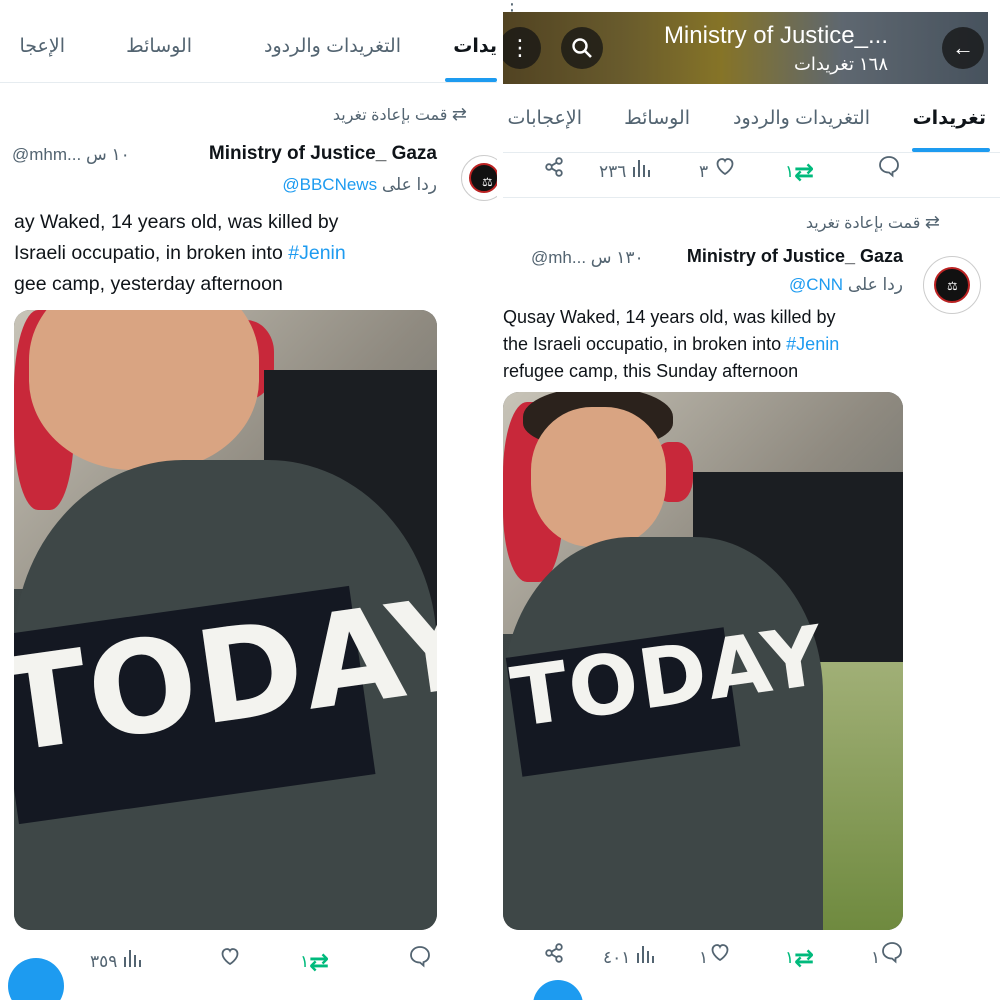 The image size is (1000, 1000). Describe the element at coordinates (475, 47) in the screenshot. I see `tab-tweets: يدات` at that location.